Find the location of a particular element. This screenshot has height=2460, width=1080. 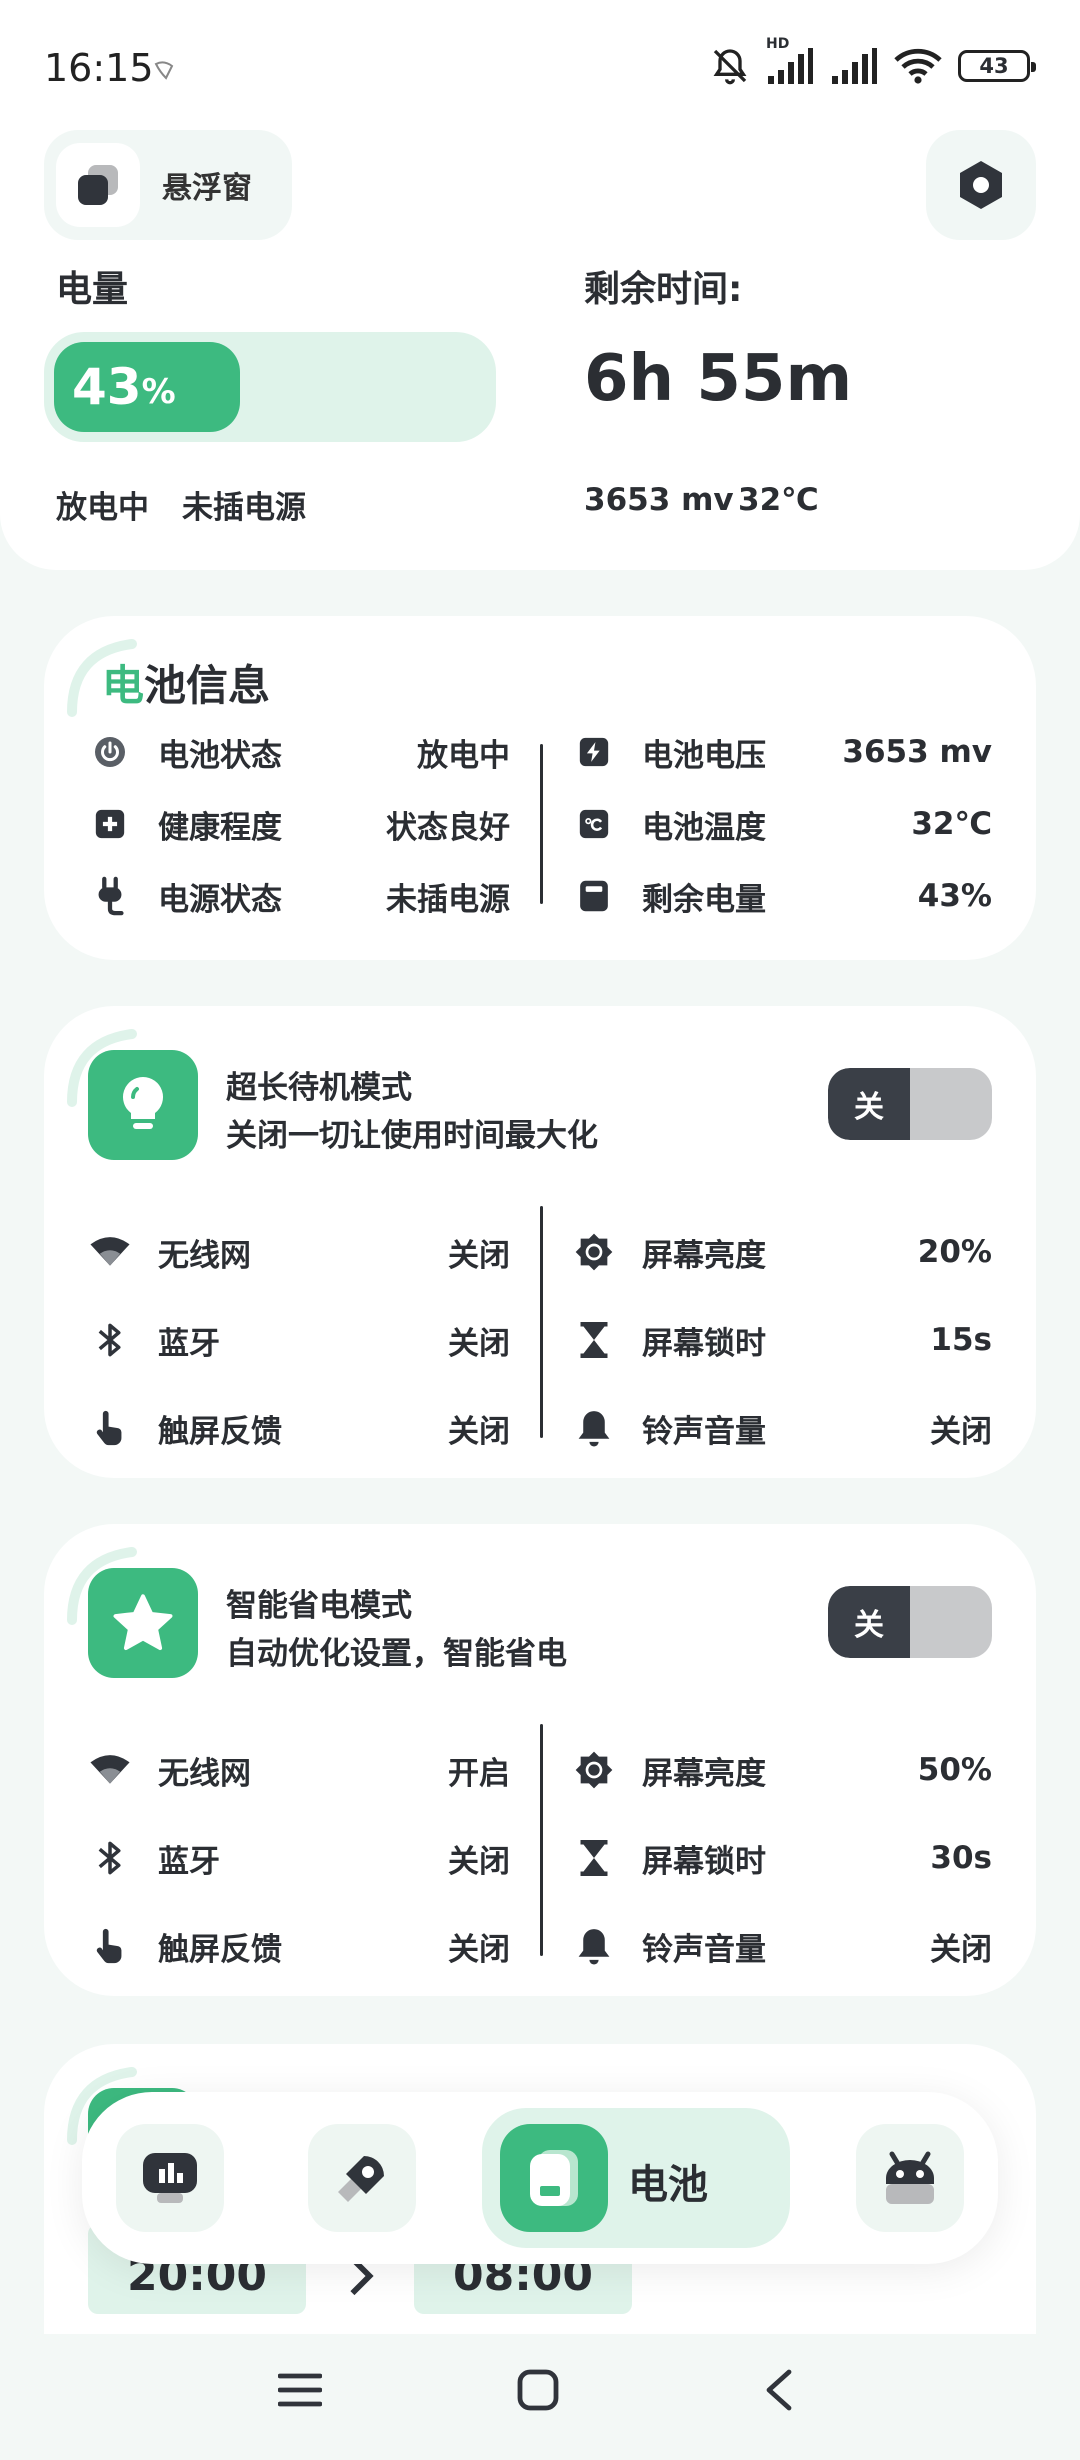

lightbulb-icon is located at coordinates (143, 1105).